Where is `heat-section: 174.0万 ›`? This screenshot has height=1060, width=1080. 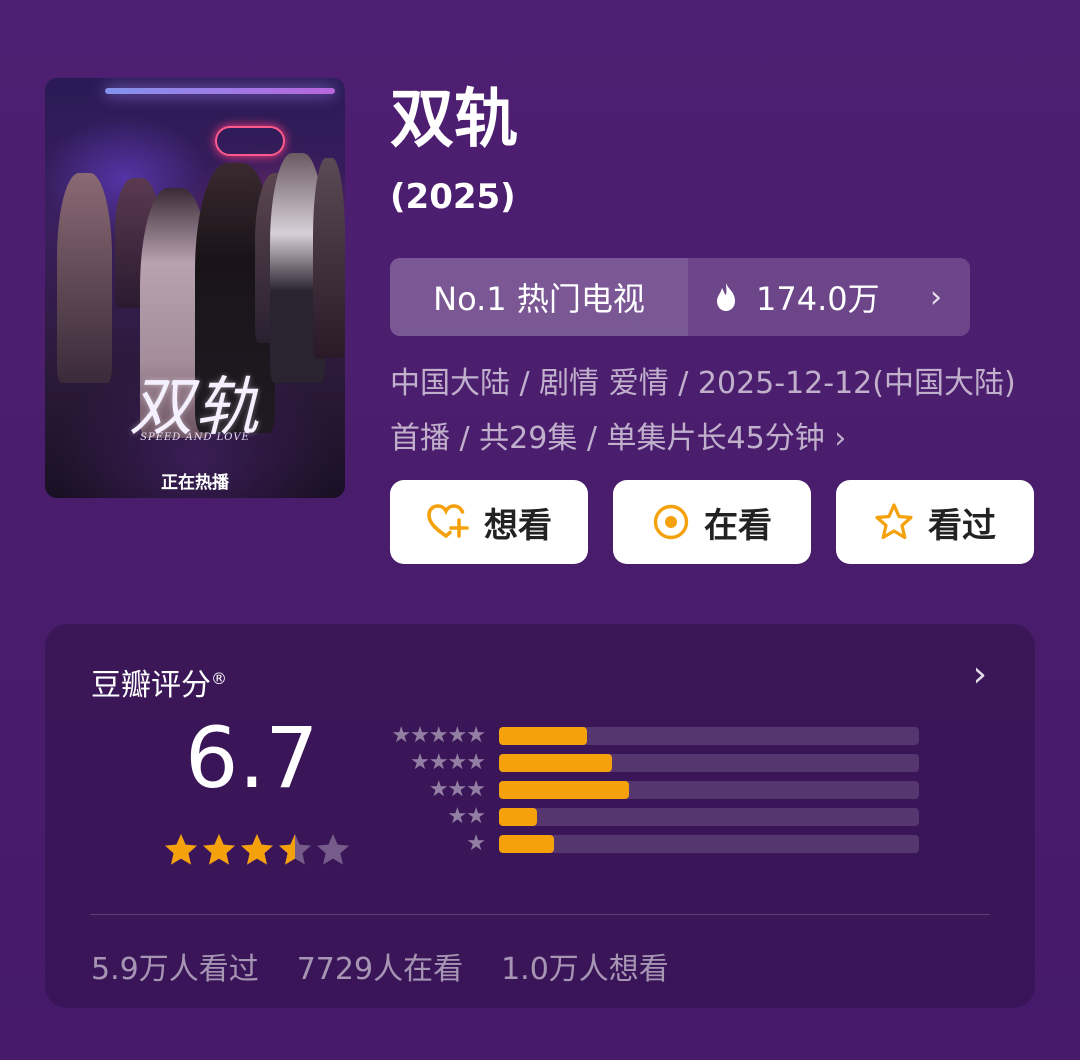
heat-section: 174.0万 › is located at coordinates (829, 297).